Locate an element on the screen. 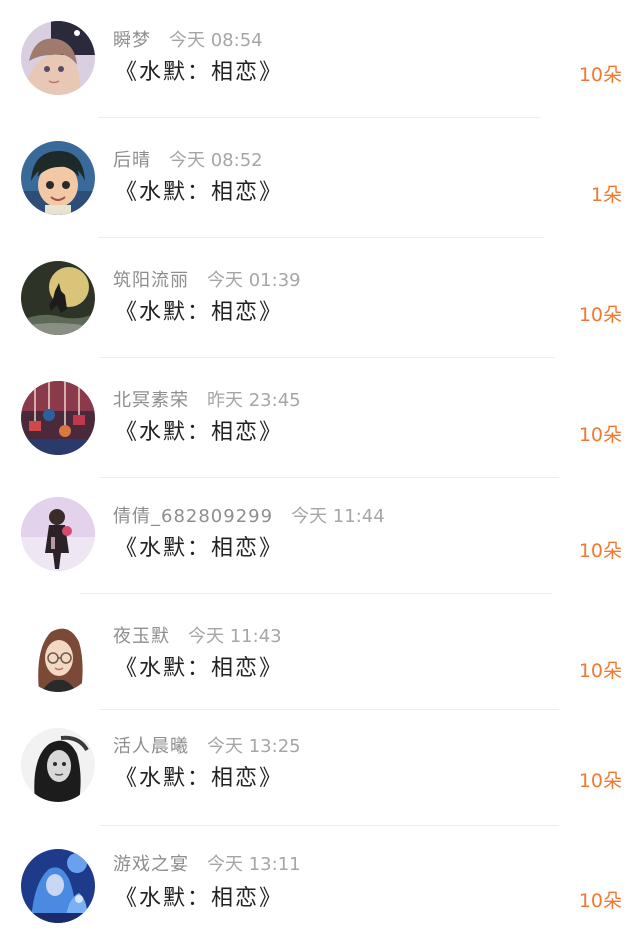  list-item: 游戏之宴 今天 13:11 《水默：相恋》 10朵 is located at coordinates (320, 888).